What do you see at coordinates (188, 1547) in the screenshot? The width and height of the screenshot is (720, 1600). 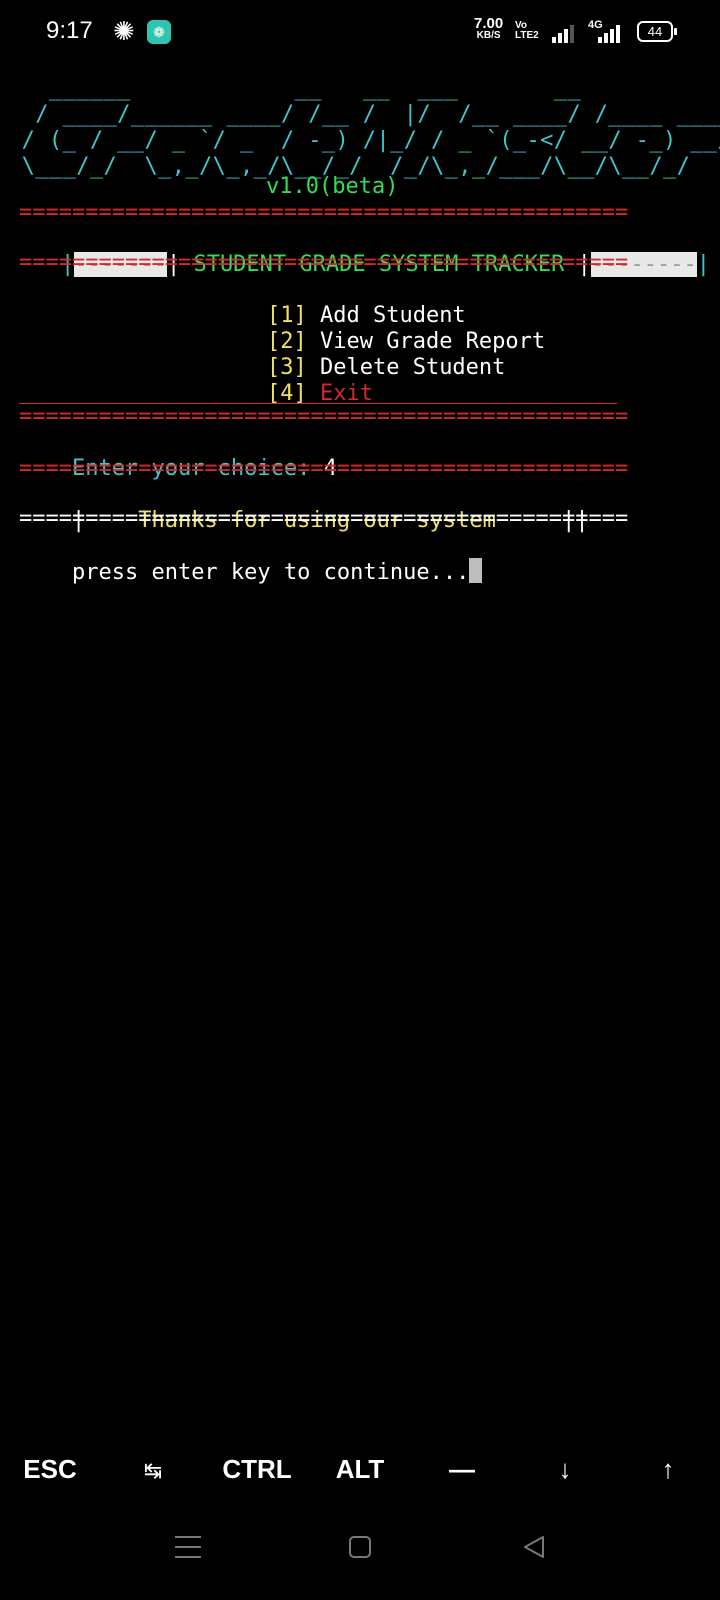 I see `menu-icon` at bounding box center [188, 1547].